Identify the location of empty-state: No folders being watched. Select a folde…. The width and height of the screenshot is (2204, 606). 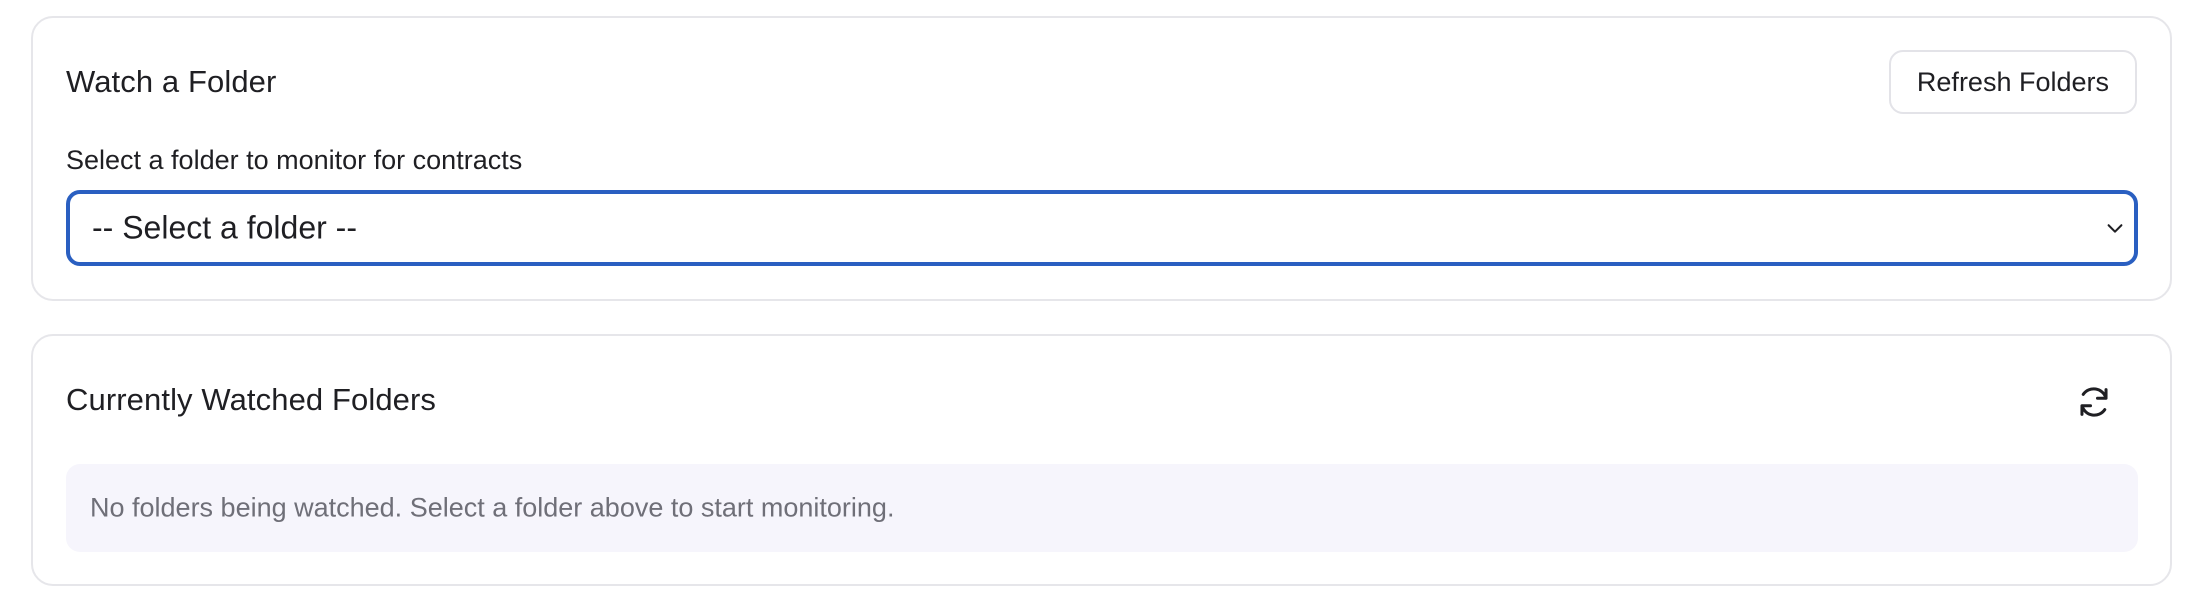
(1102, 508).